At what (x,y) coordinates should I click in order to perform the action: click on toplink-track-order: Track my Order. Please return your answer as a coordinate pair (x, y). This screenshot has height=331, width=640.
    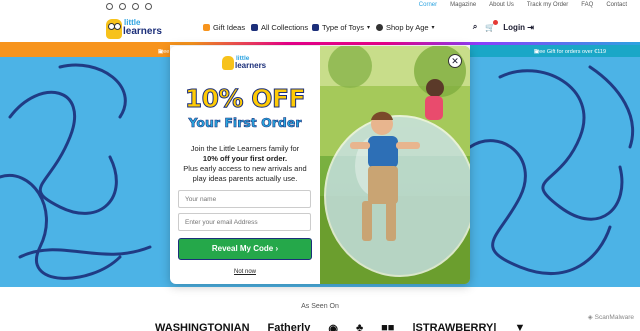
    Looking at the image, I should click on (547, 5).